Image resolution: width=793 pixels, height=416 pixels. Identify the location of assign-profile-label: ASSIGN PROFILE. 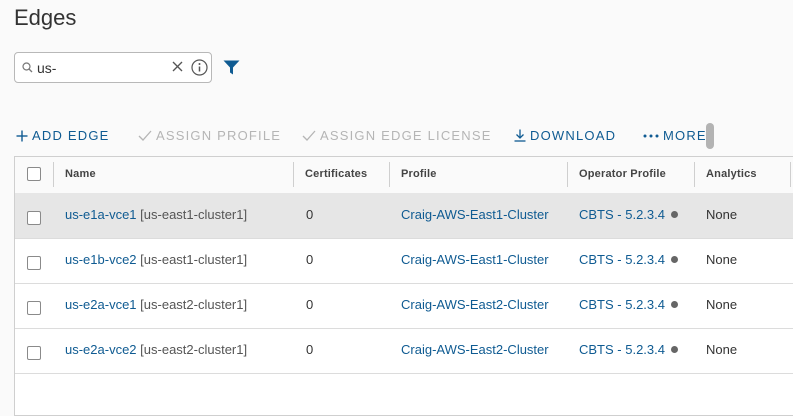
(219, 135).